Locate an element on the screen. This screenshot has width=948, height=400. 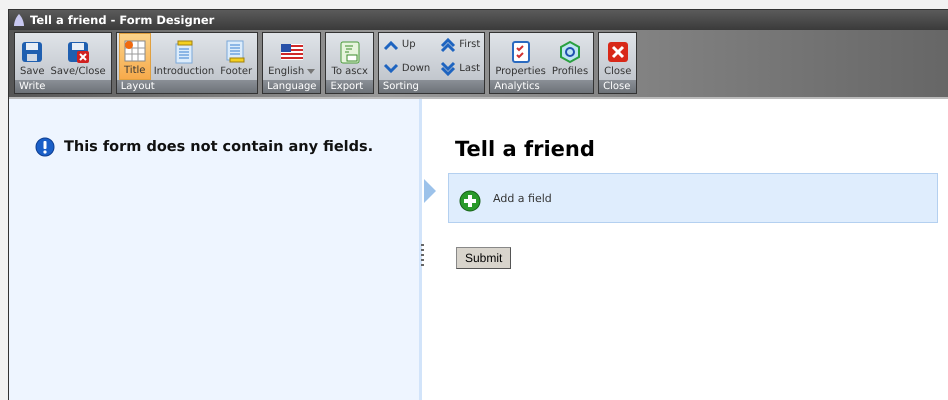
add-field-row: Add a field is located at coordinates (693, 198).